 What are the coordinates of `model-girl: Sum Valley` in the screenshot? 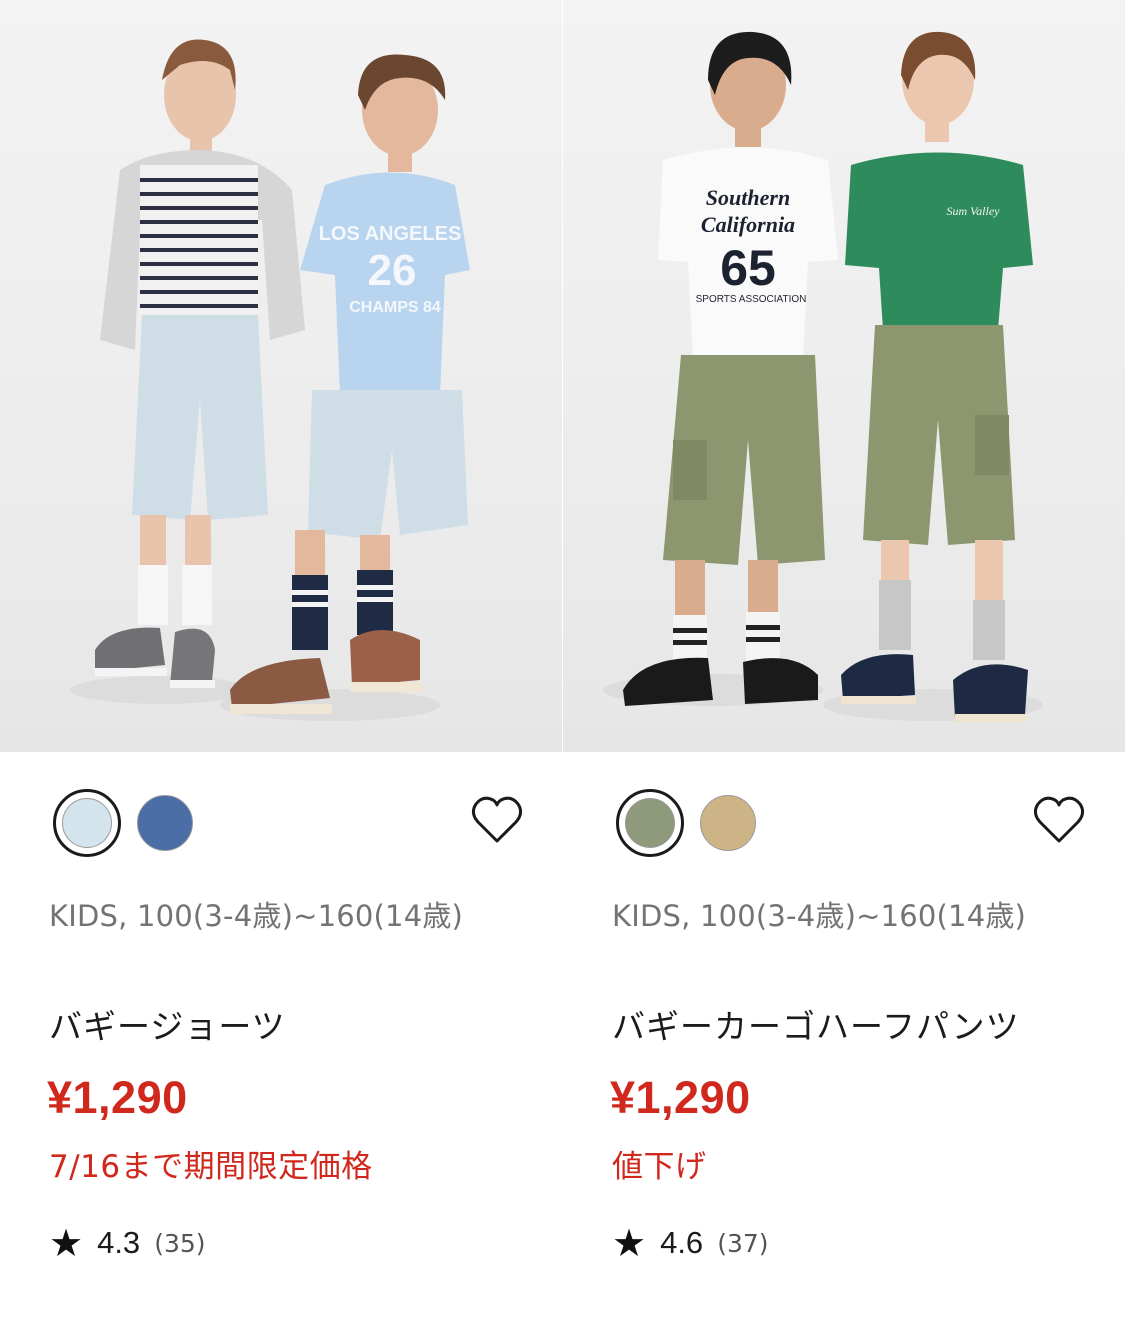 It's located at (937, 376).